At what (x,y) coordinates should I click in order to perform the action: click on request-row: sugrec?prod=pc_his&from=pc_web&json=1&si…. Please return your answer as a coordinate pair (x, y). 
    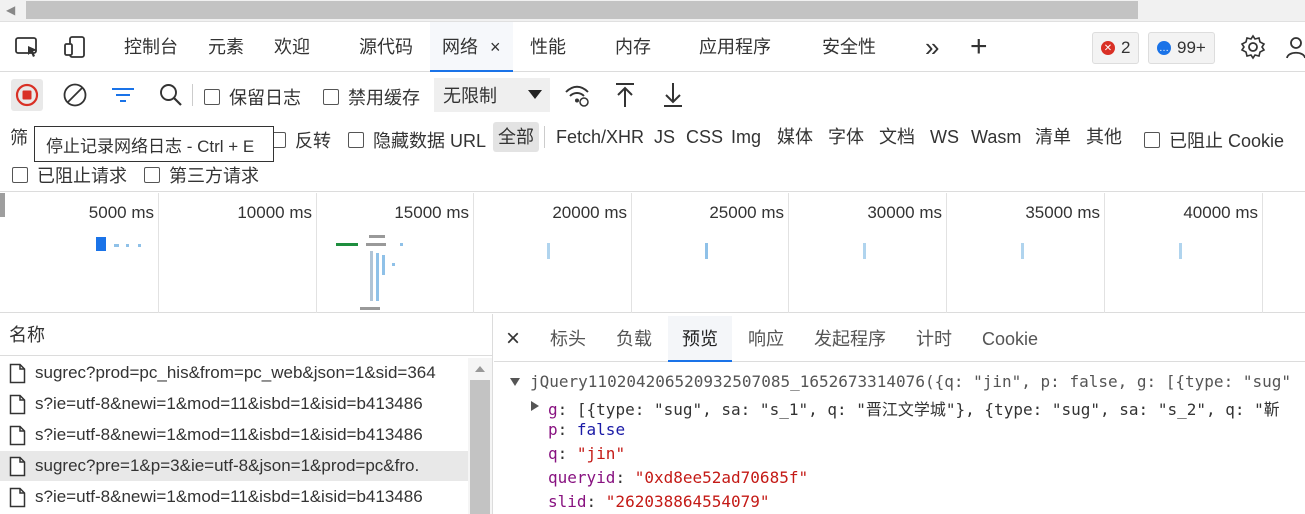
    Looking at the image, I should click on (234, 373).